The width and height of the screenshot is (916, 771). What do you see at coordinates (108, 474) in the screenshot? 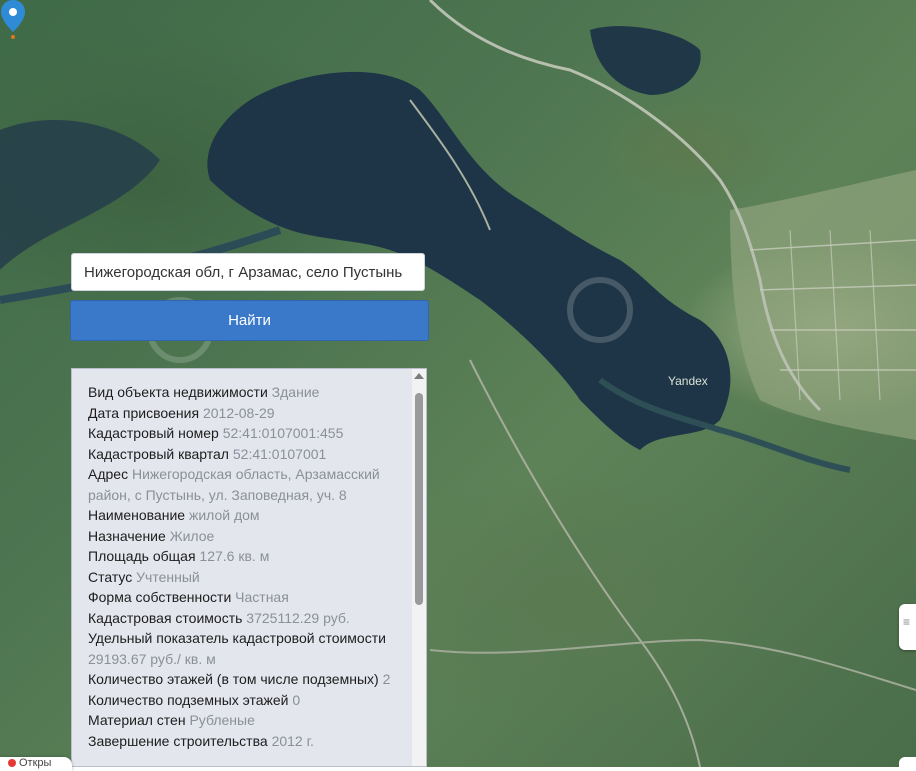
I see `info-label: Адрес` at bounding box center [108, 474].